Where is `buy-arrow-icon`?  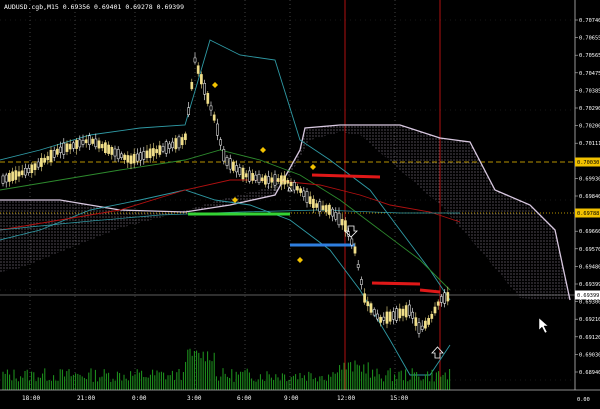 buy-arrow-icon is located at coordinates (437, 352).